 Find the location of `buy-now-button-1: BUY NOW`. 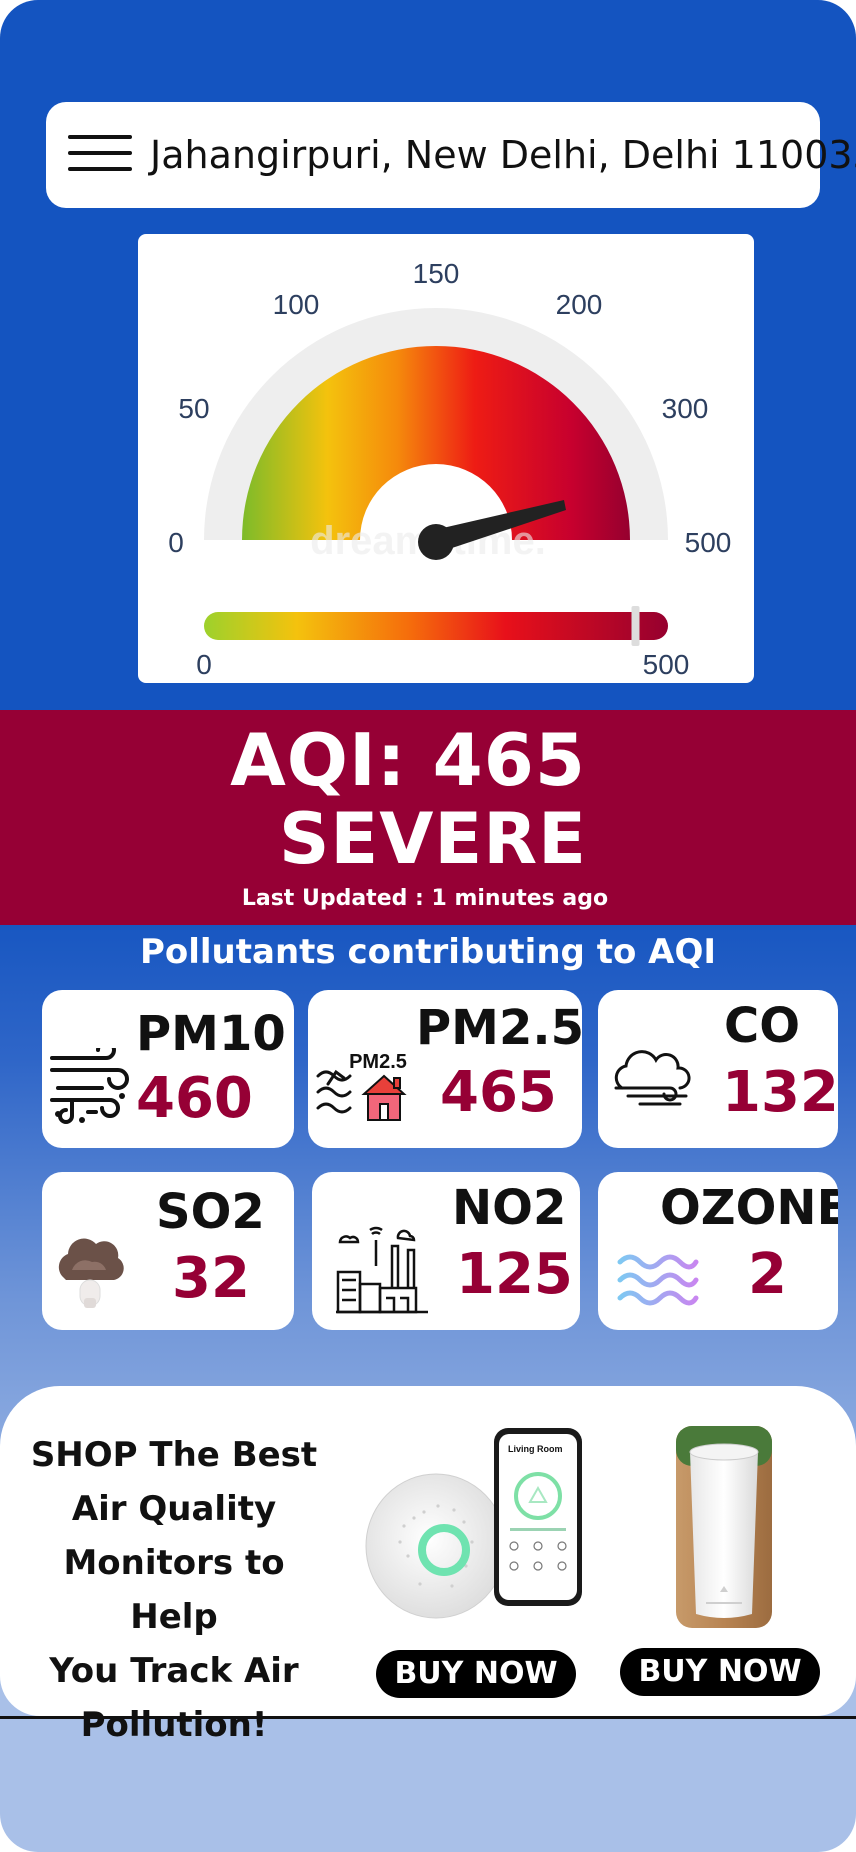

buy-now-button-1: BUY NOW is located at coordinates (476, 1674).